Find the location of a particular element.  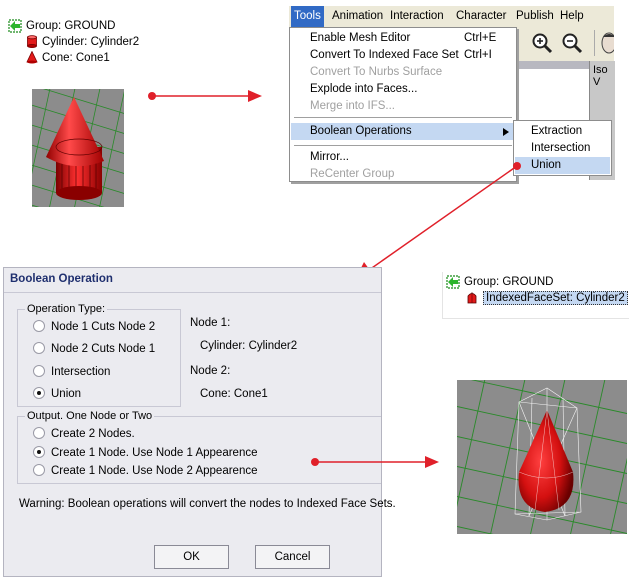

operation-type-label: Operation Type: is located at coordinates (66, 309).